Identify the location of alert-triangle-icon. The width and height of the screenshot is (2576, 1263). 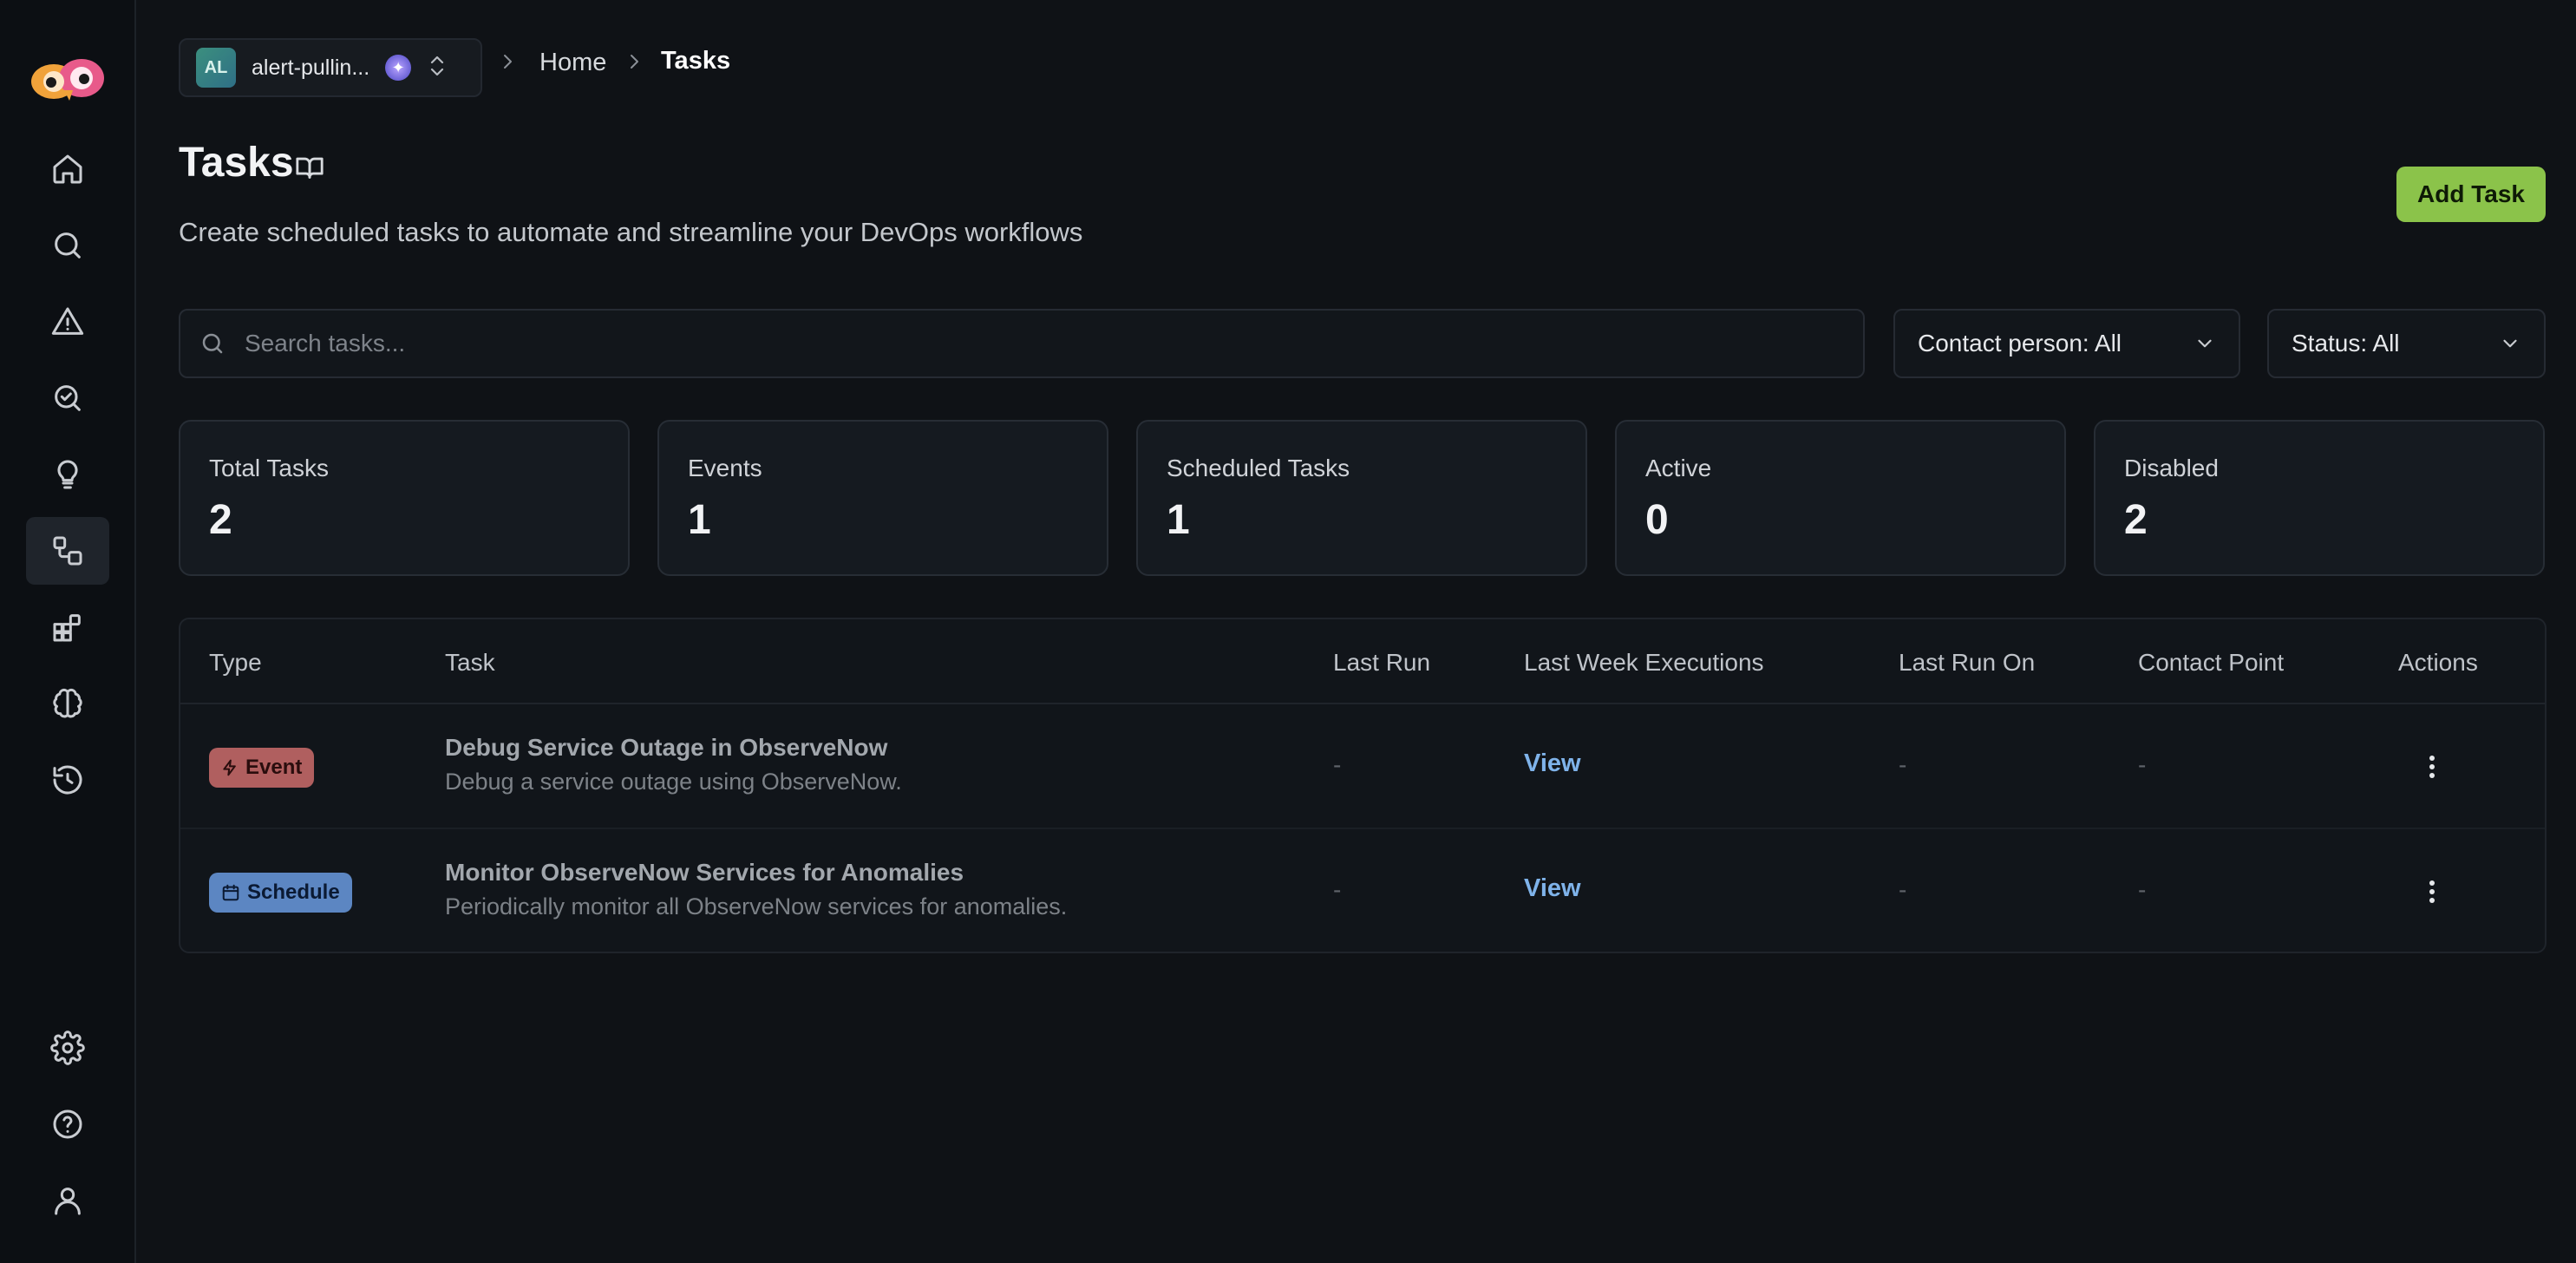
(67, 321).